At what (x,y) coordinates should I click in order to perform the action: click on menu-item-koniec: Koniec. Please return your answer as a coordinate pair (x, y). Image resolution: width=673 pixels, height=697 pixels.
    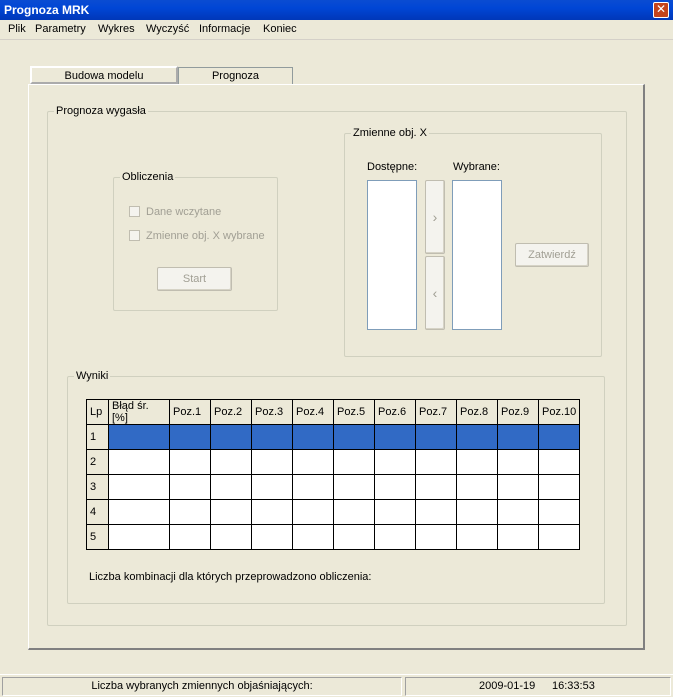
    Looking at the image, I should click on (280, 29).